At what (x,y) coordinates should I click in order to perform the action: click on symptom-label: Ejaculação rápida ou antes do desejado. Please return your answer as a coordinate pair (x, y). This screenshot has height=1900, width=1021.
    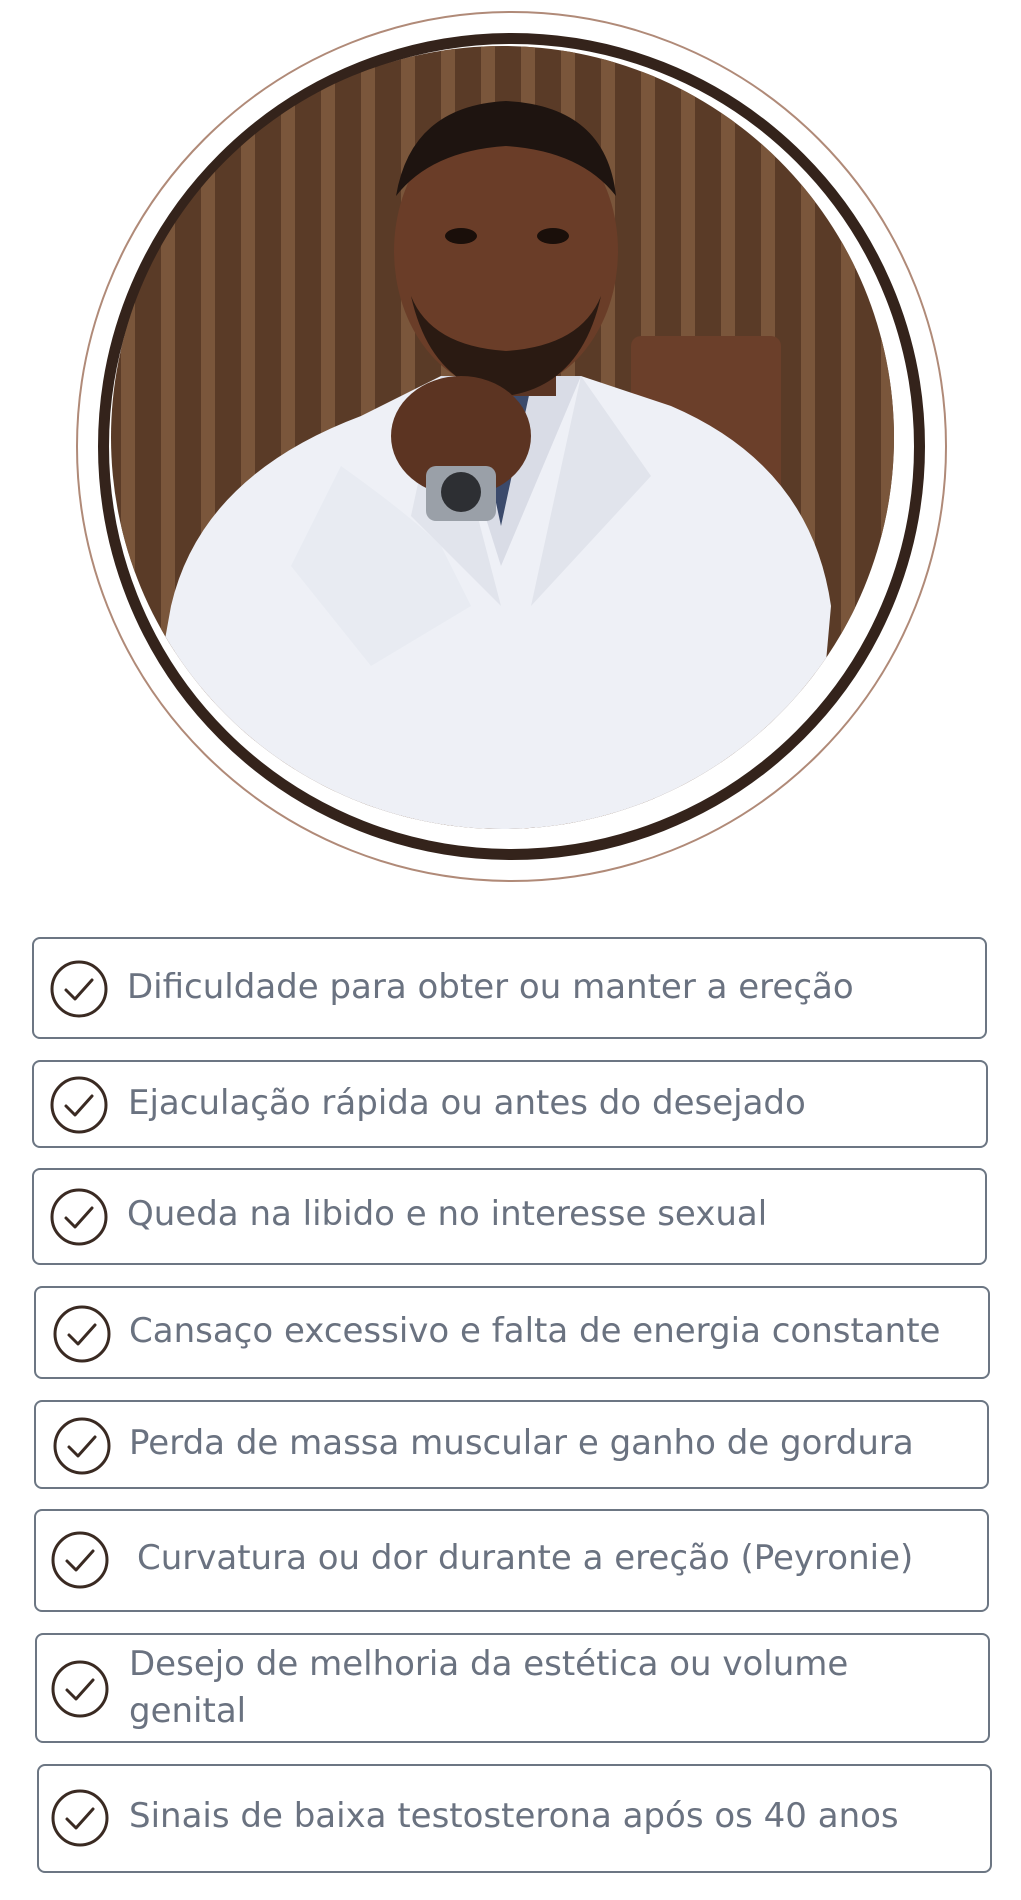
    Looking at the image, I should click on (467, 1103).